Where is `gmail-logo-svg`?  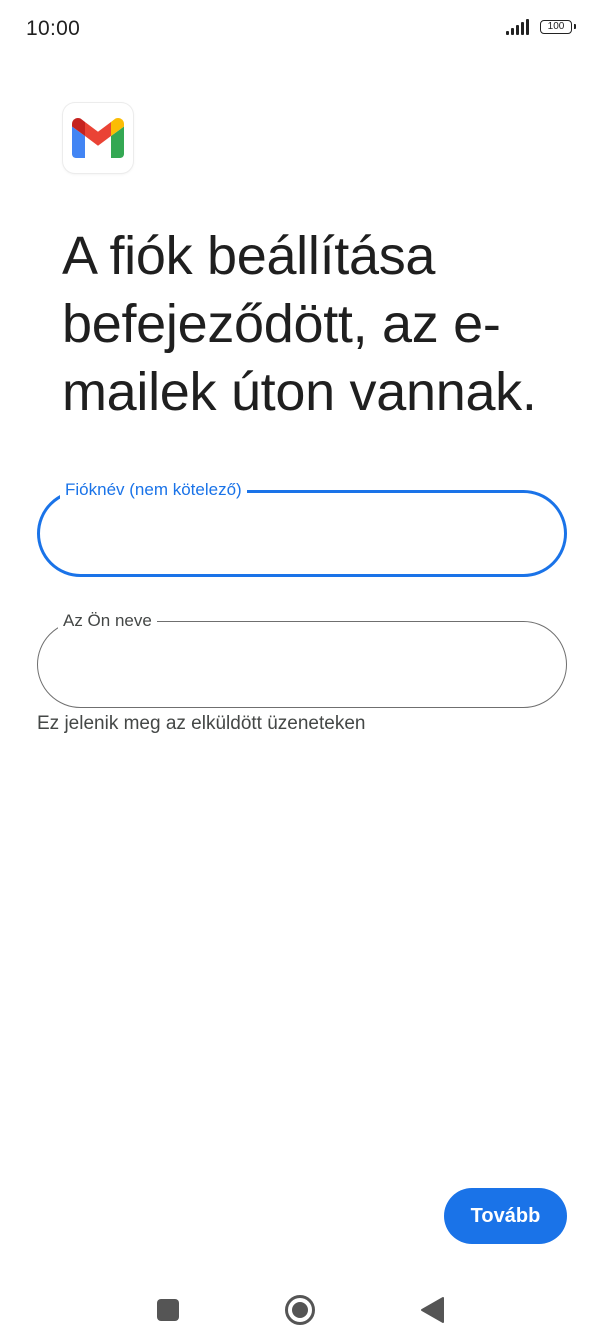
gmail-logo-svg is located at coordinates (98, 138).